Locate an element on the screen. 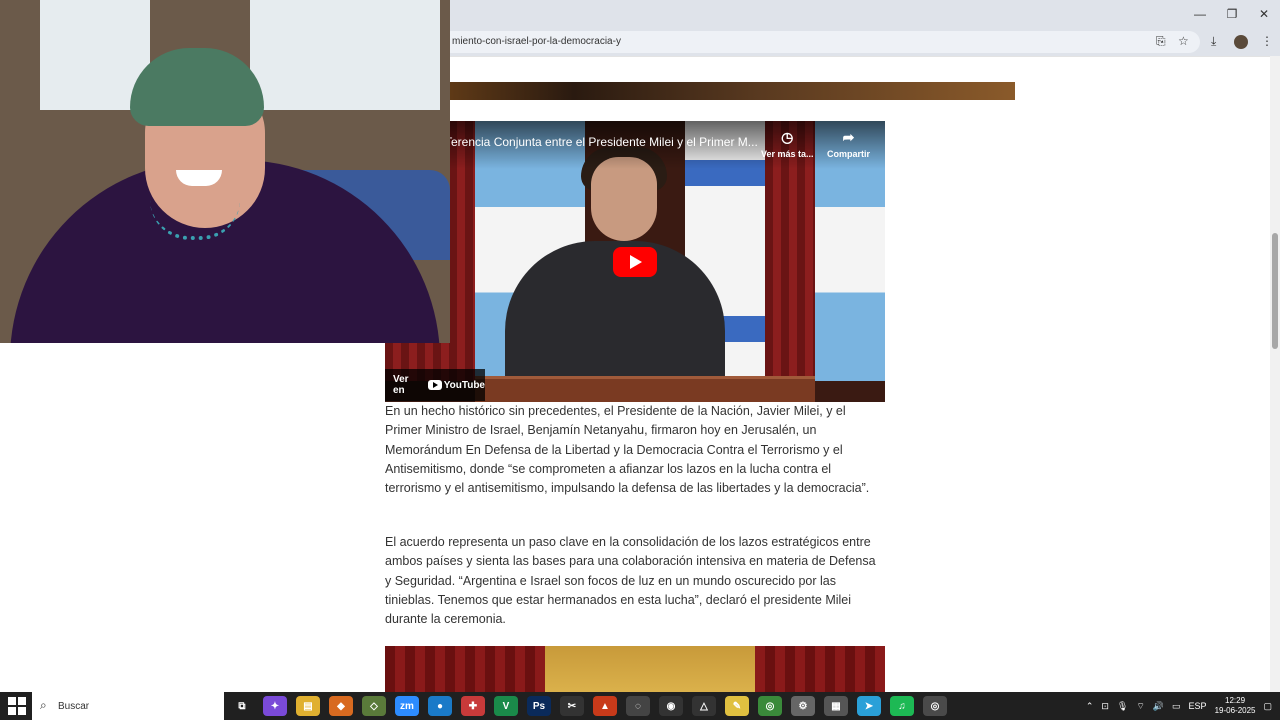 This screenshot has height=720, width=1280. address-bar: miento-con-israel-por-la-democracia-y is located at coordinates (820, 42).